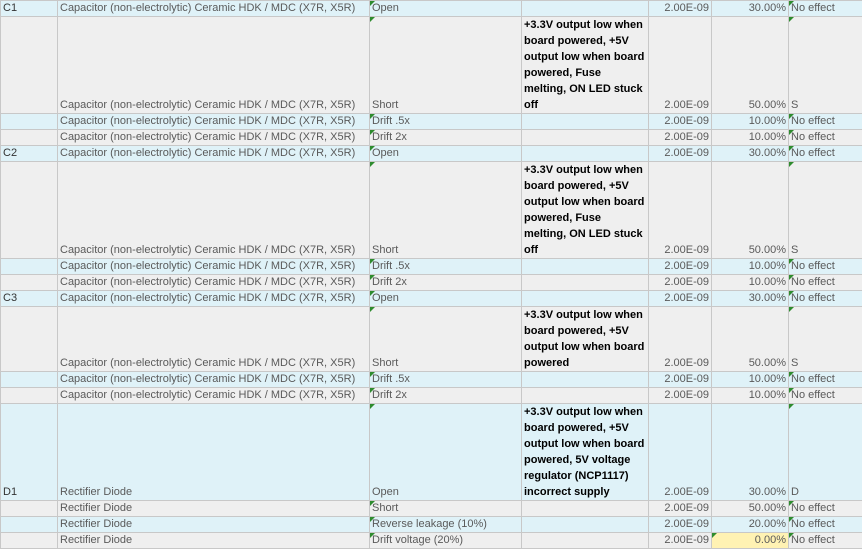 The width and height of the screenshot is (862, 549). I want to click on ref-cell: C1, so click(29, 9).